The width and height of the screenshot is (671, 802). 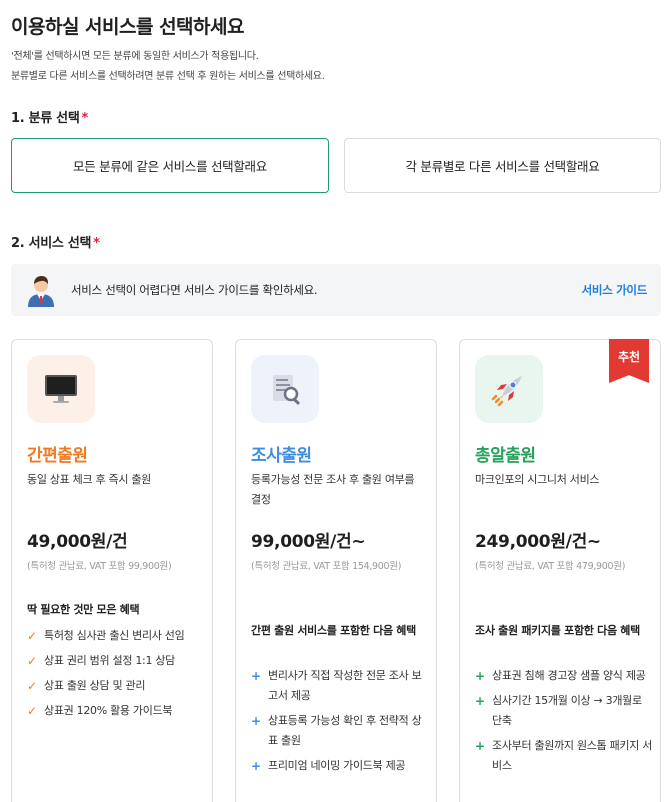 I want to click on benefit-title: 간편 출원 서비스를 포함한 다음 혜택, so click(x=333, y=630).